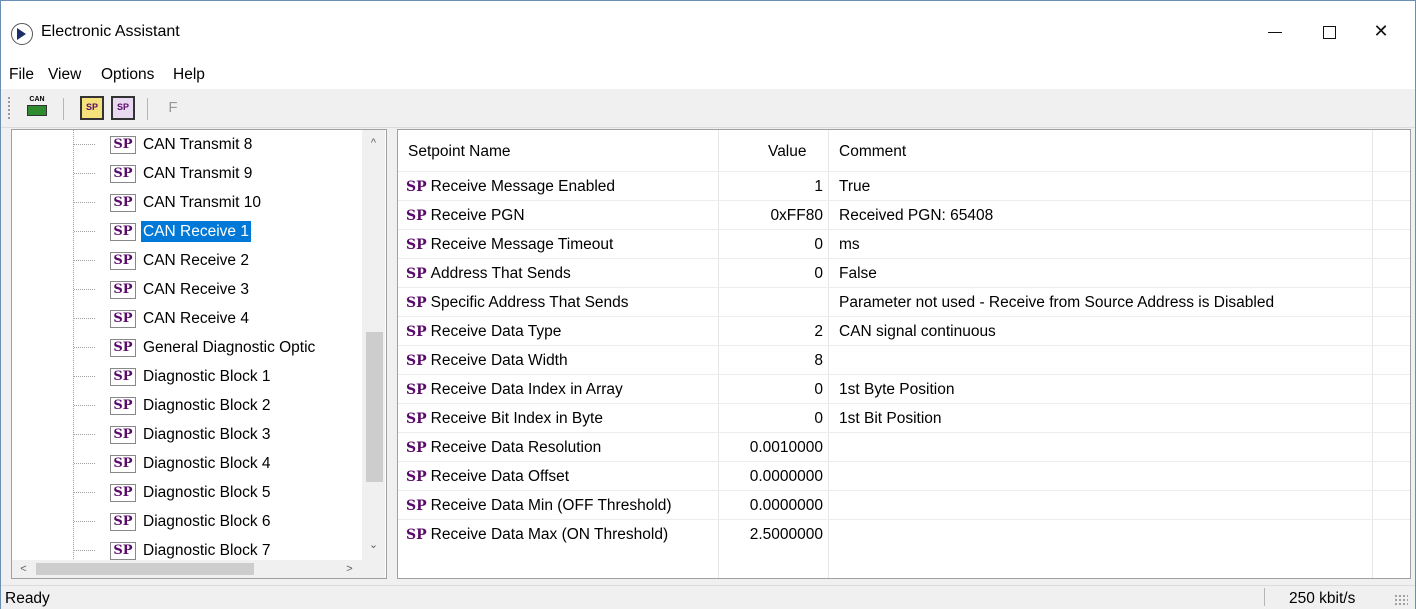 Image resolution: width=1416 pixels, height=609 pixels. Describe the element at coordinates (904, 185) in the screenshot. I see `table-row: SP Receive Message Enabled 1 True` at that location.